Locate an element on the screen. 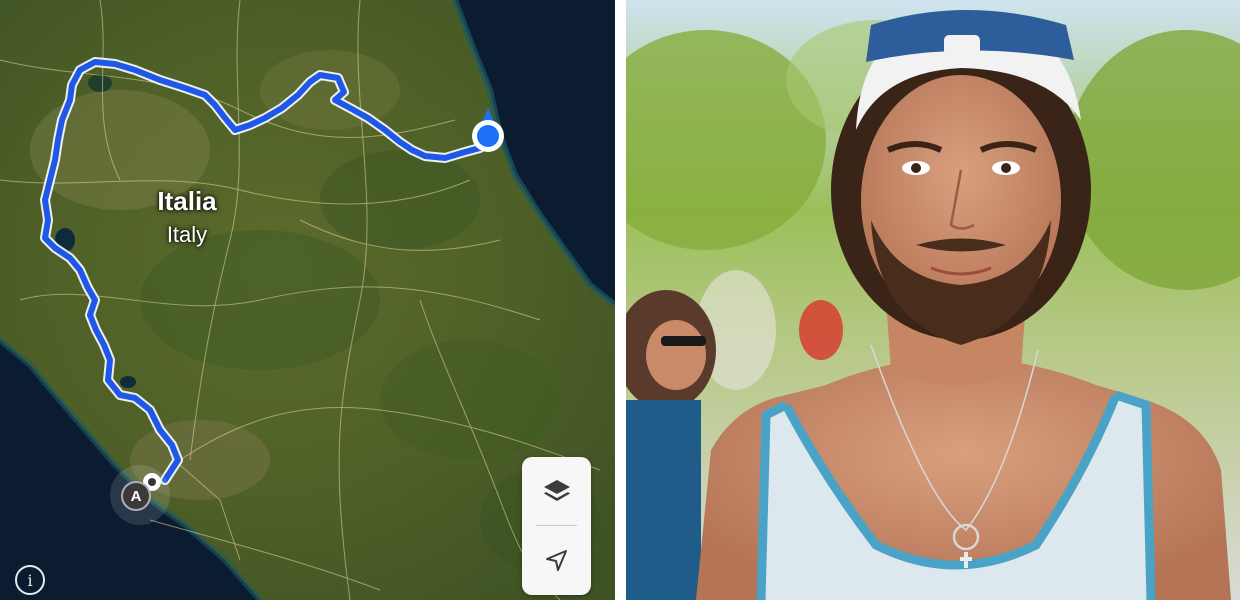  info-button: i is located at coordinates (30, 580).